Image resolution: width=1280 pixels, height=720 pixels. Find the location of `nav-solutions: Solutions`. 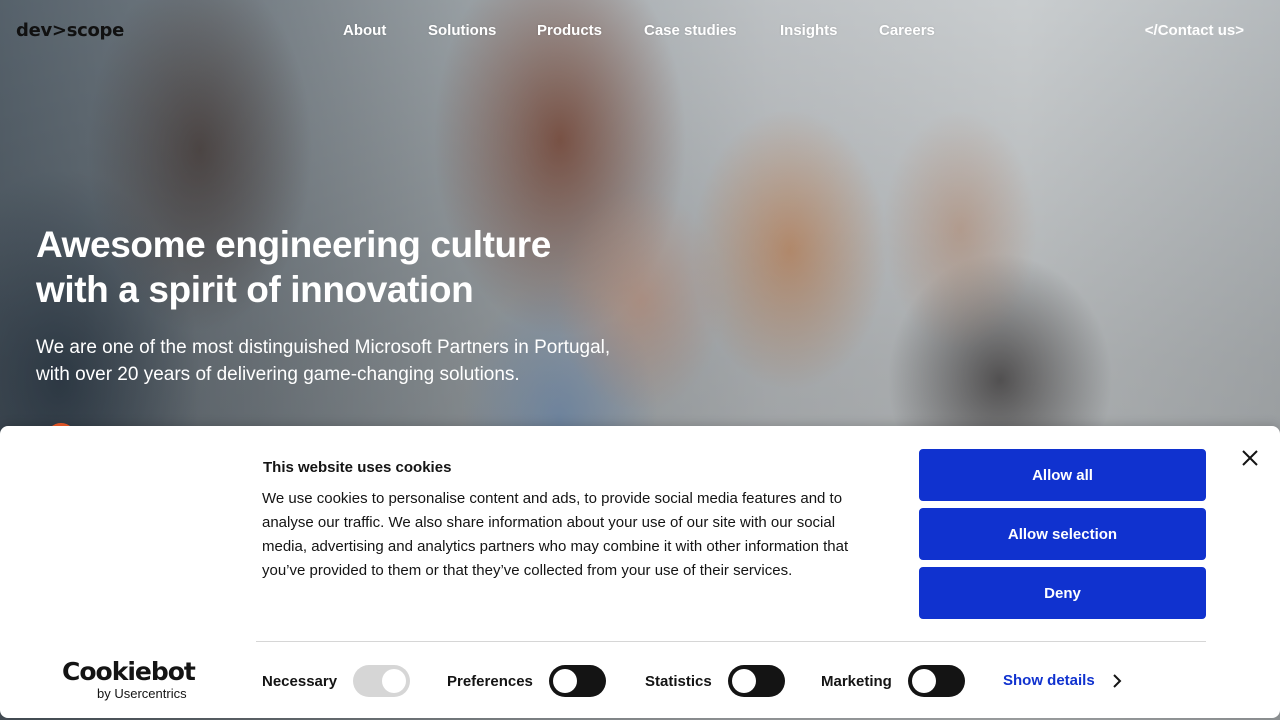

nav-solutions: Solutions is located at coordinates (462, 30).